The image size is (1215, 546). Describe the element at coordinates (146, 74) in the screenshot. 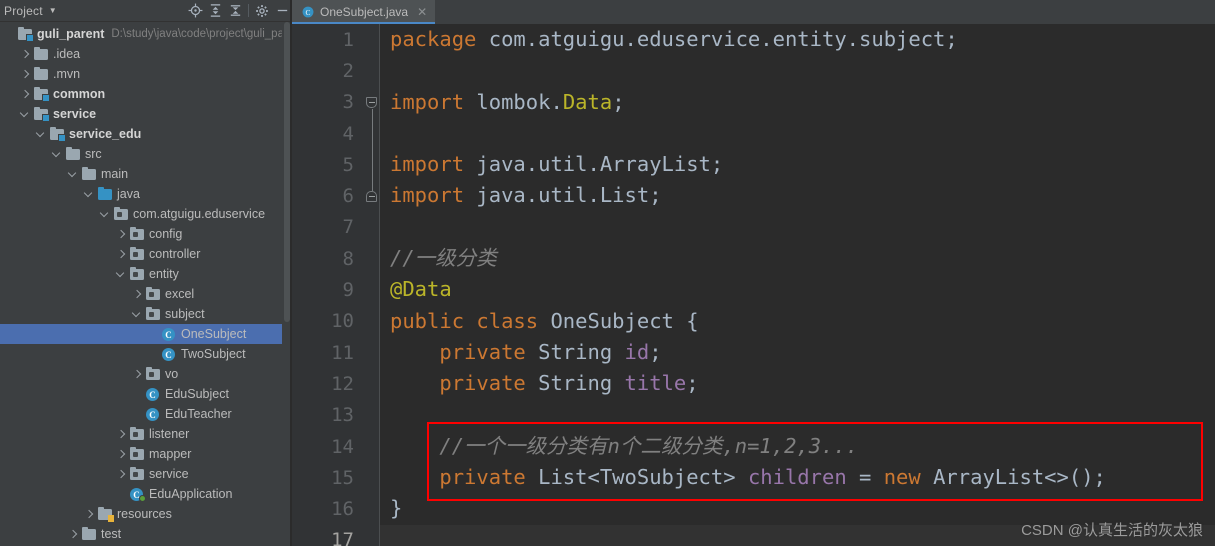

I see `tree-item--mvn: .mvn` at that location.